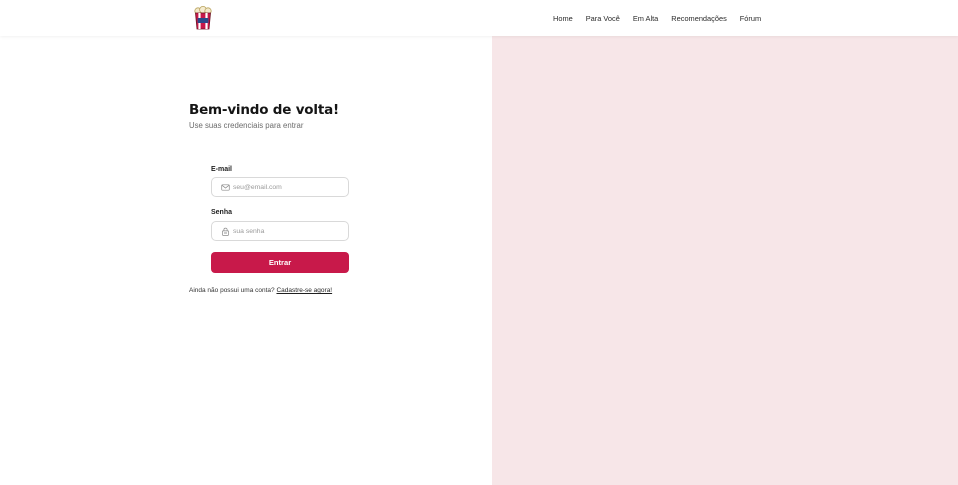 This screenshot has height=485, width=958. Describe the element at coordinates (222, 212) in the screenshot. I see `password-label: Senha` at that location.